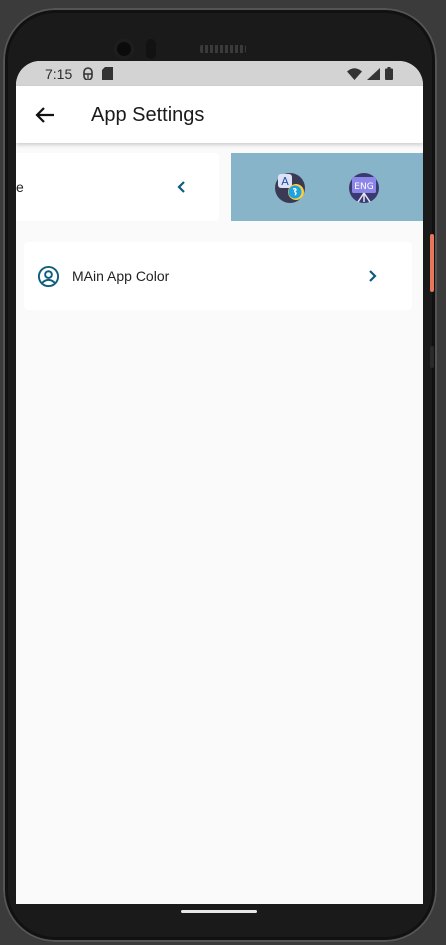  What do you see at coordinates (97, 73) in the screenshot?
I see `status-left-icons` at bounding box center [97, 73].